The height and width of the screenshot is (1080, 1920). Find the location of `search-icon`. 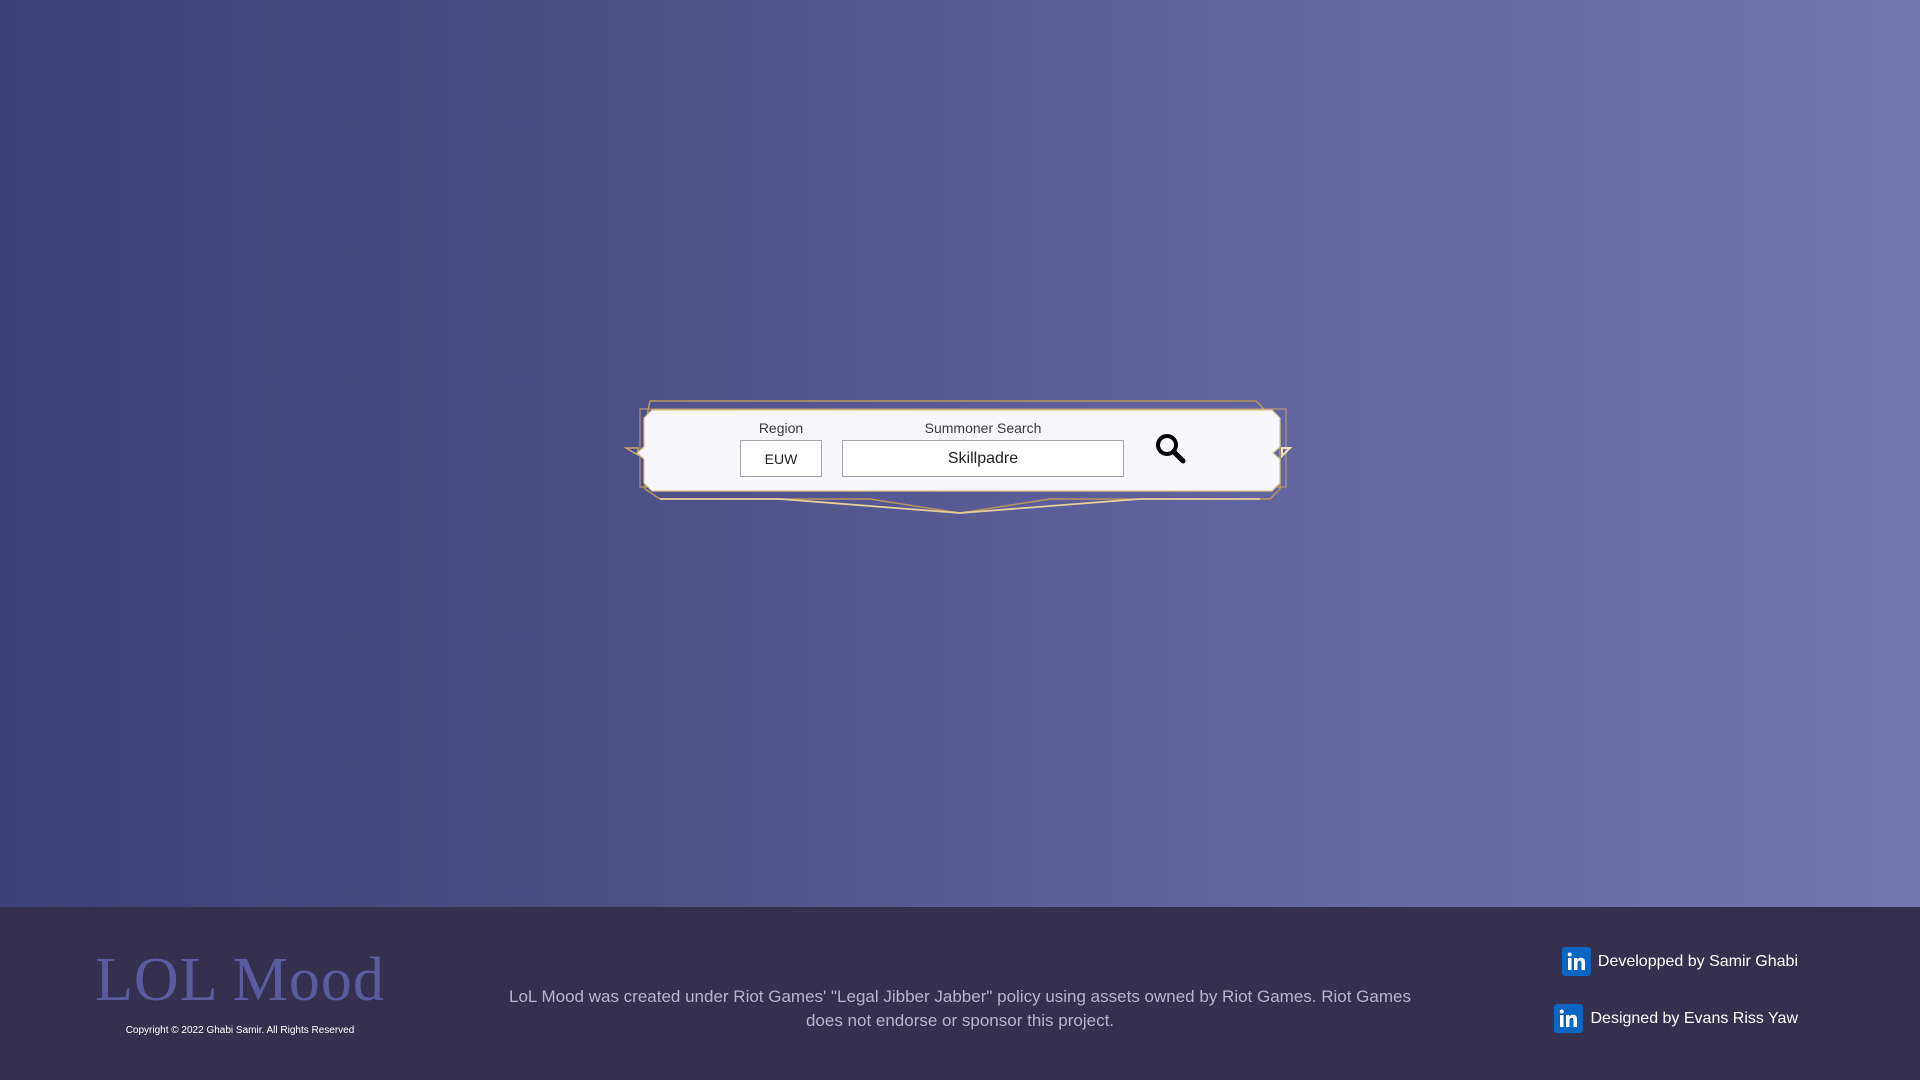

search-icon is located at coordinates (1171, 449).